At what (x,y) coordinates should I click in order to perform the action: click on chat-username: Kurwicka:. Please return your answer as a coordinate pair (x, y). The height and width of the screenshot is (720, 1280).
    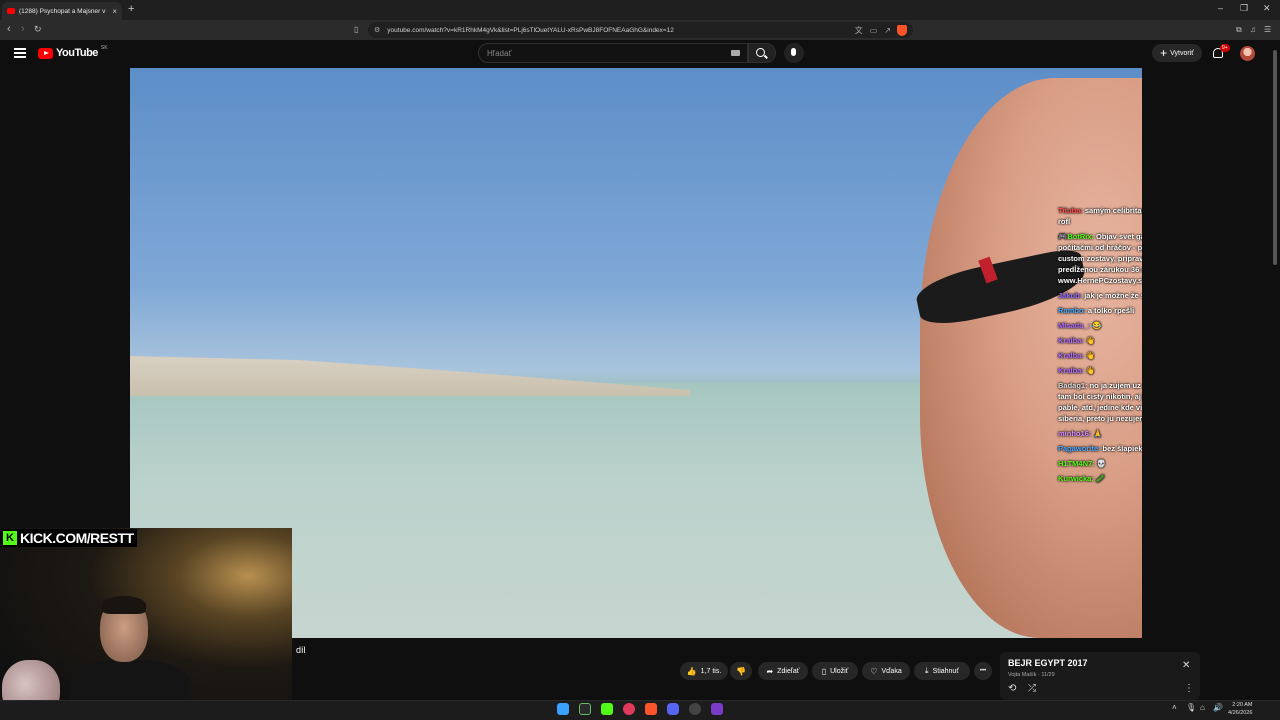
    Looking at the image, I should click on (1076, 478).